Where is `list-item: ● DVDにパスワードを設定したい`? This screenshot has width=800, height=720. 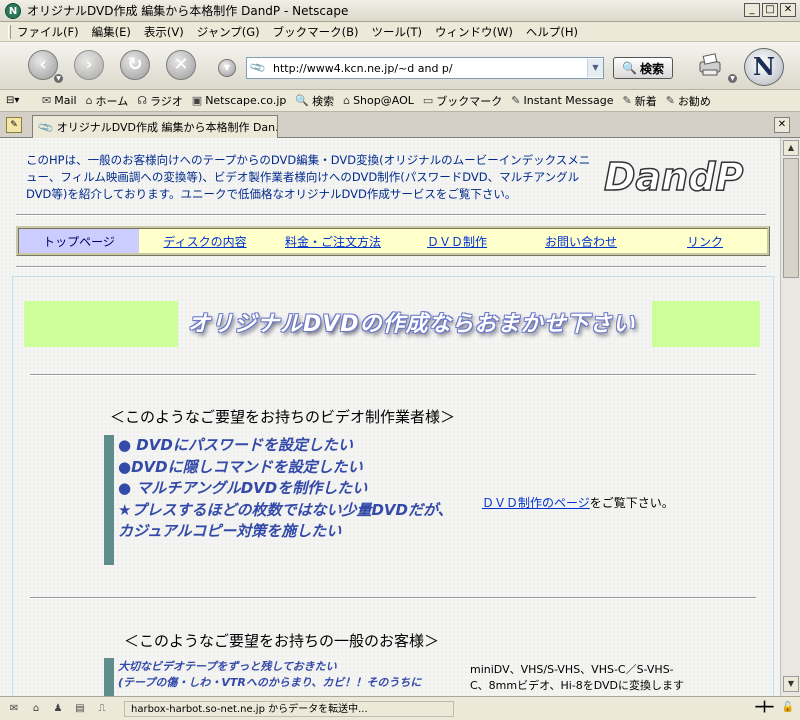 list-item: ● DVDにパスワードを設定したい is located at coordinates (235, 445).